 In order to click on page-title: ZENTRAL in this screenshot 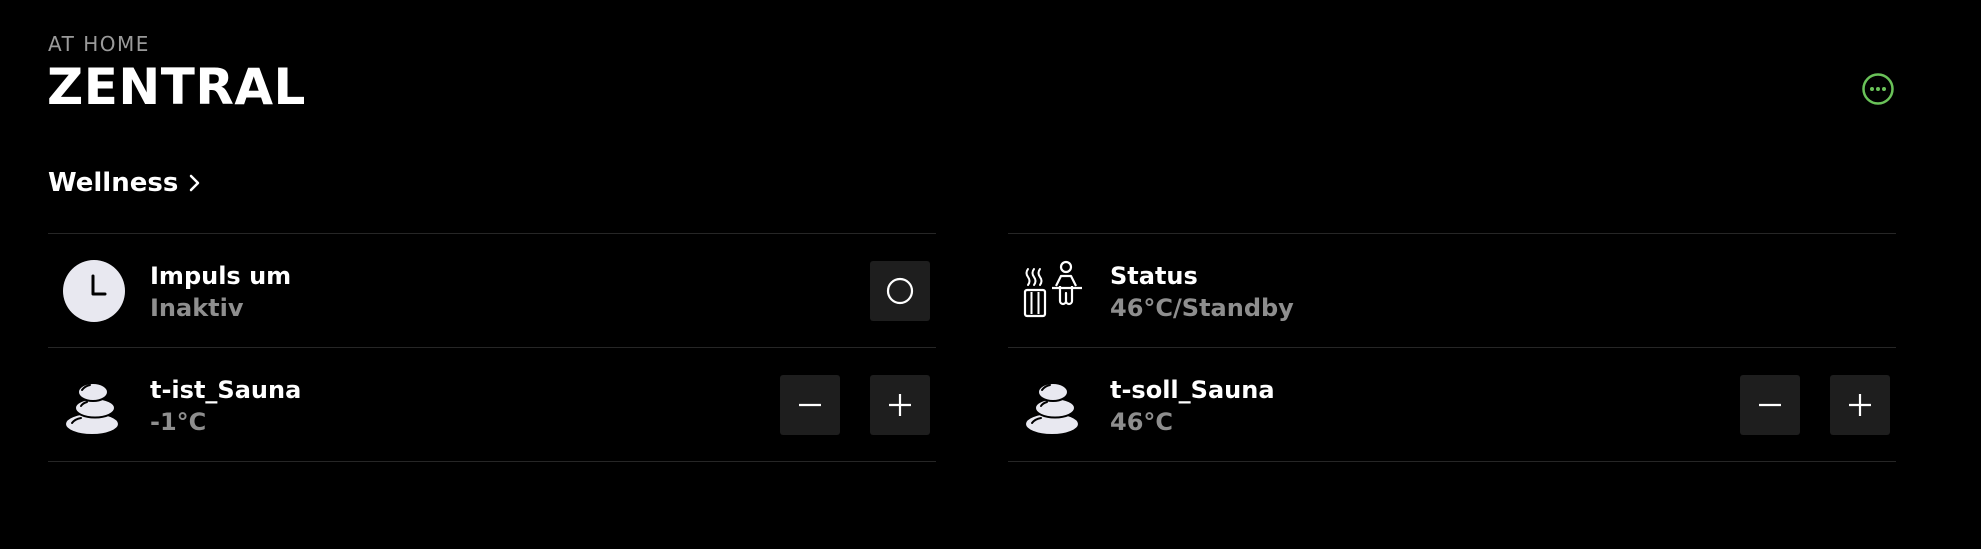, I will do `click(176, 87)`.